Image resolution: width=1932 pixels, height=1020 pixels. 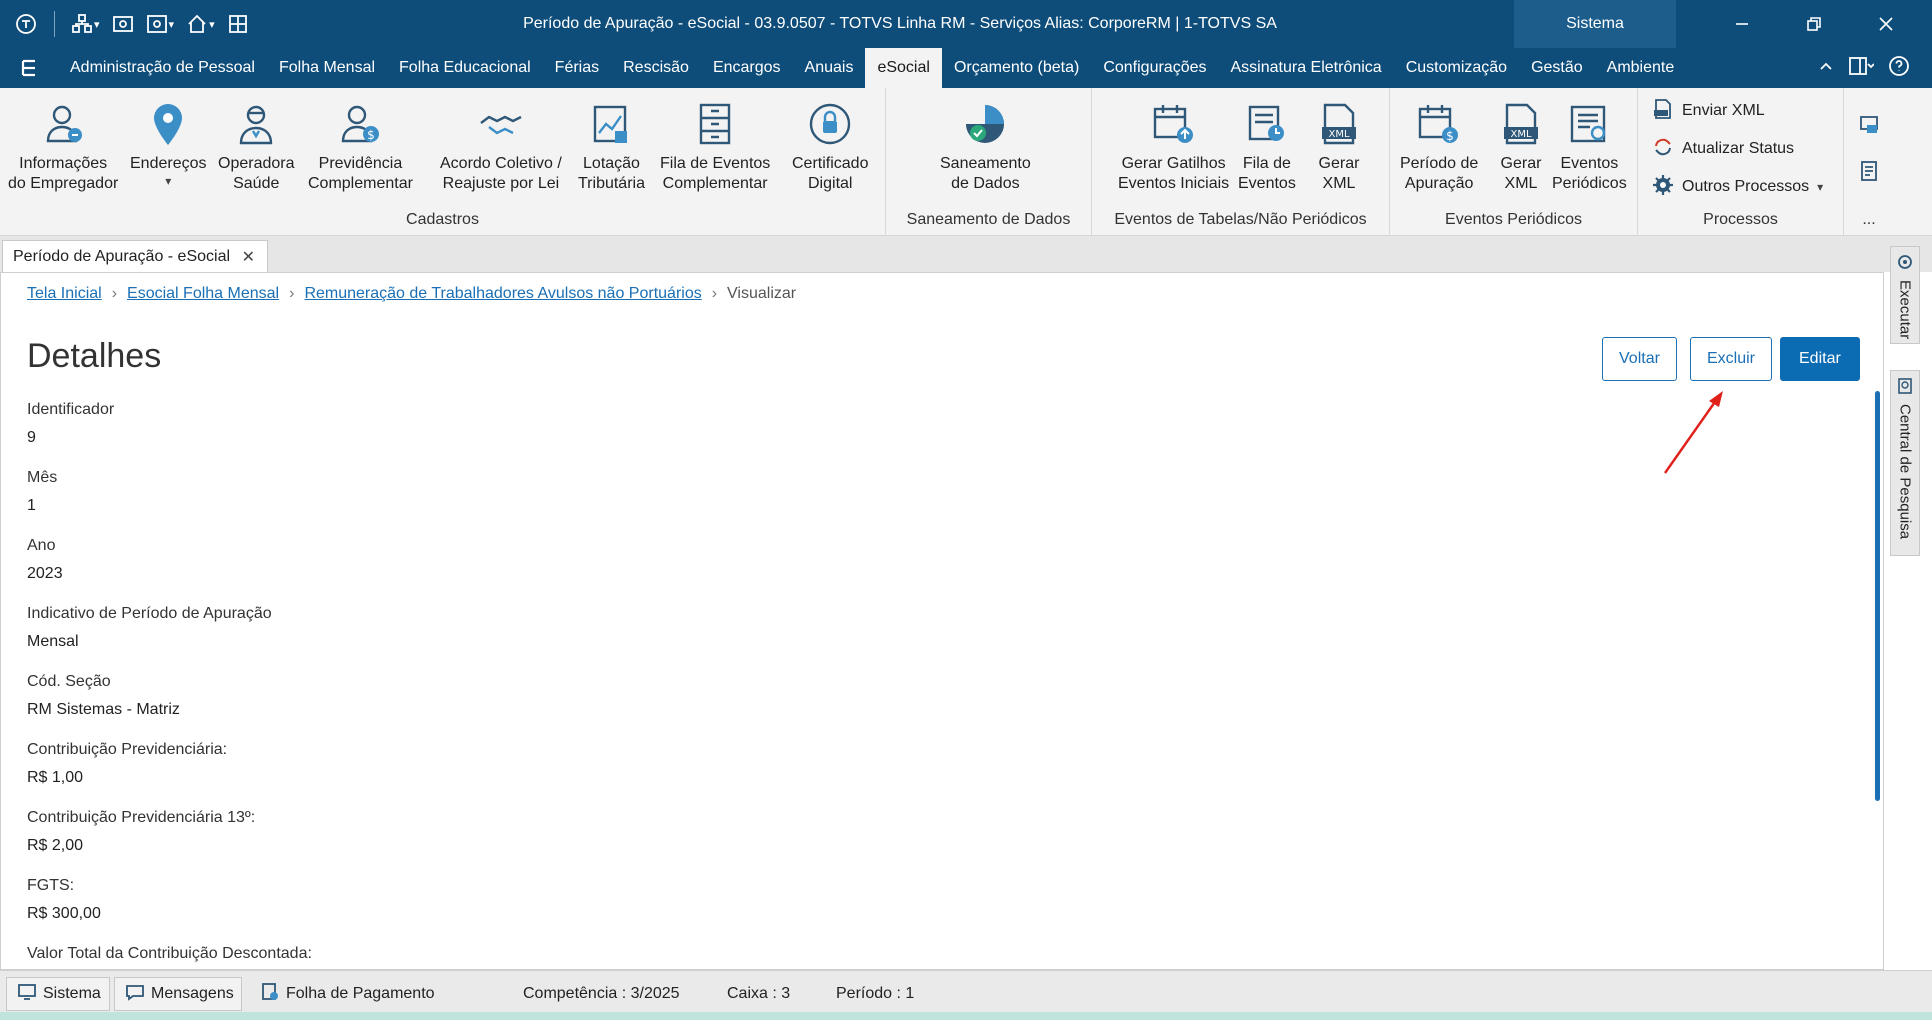 I want to click on doctor-icon, so click(x=256, y=124).